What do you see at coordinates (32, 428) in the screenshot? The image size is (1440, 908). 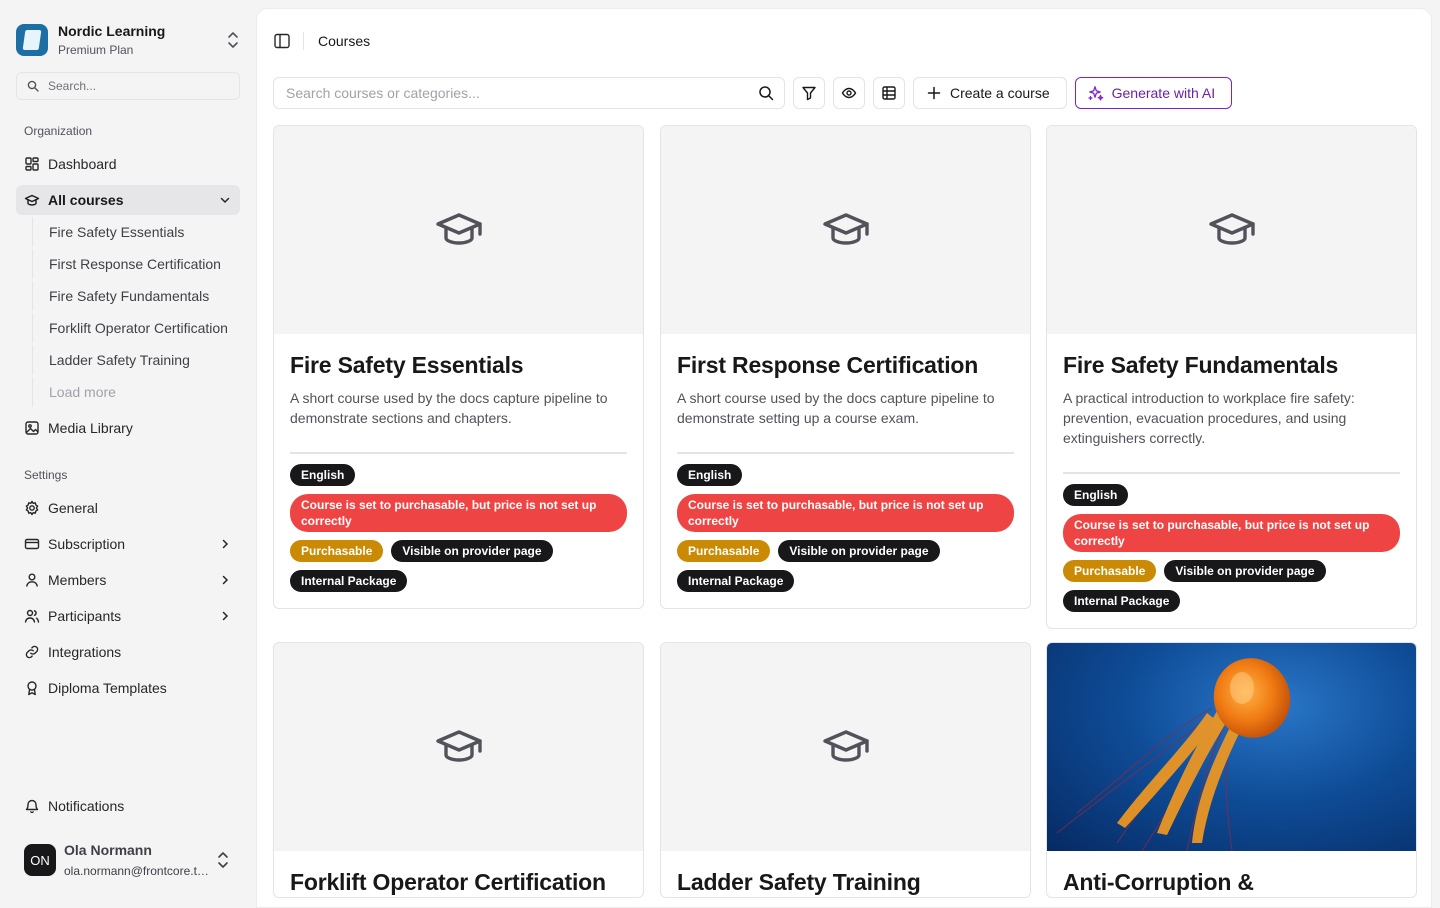 I see `image-icon` at bounding box center [32, 428].